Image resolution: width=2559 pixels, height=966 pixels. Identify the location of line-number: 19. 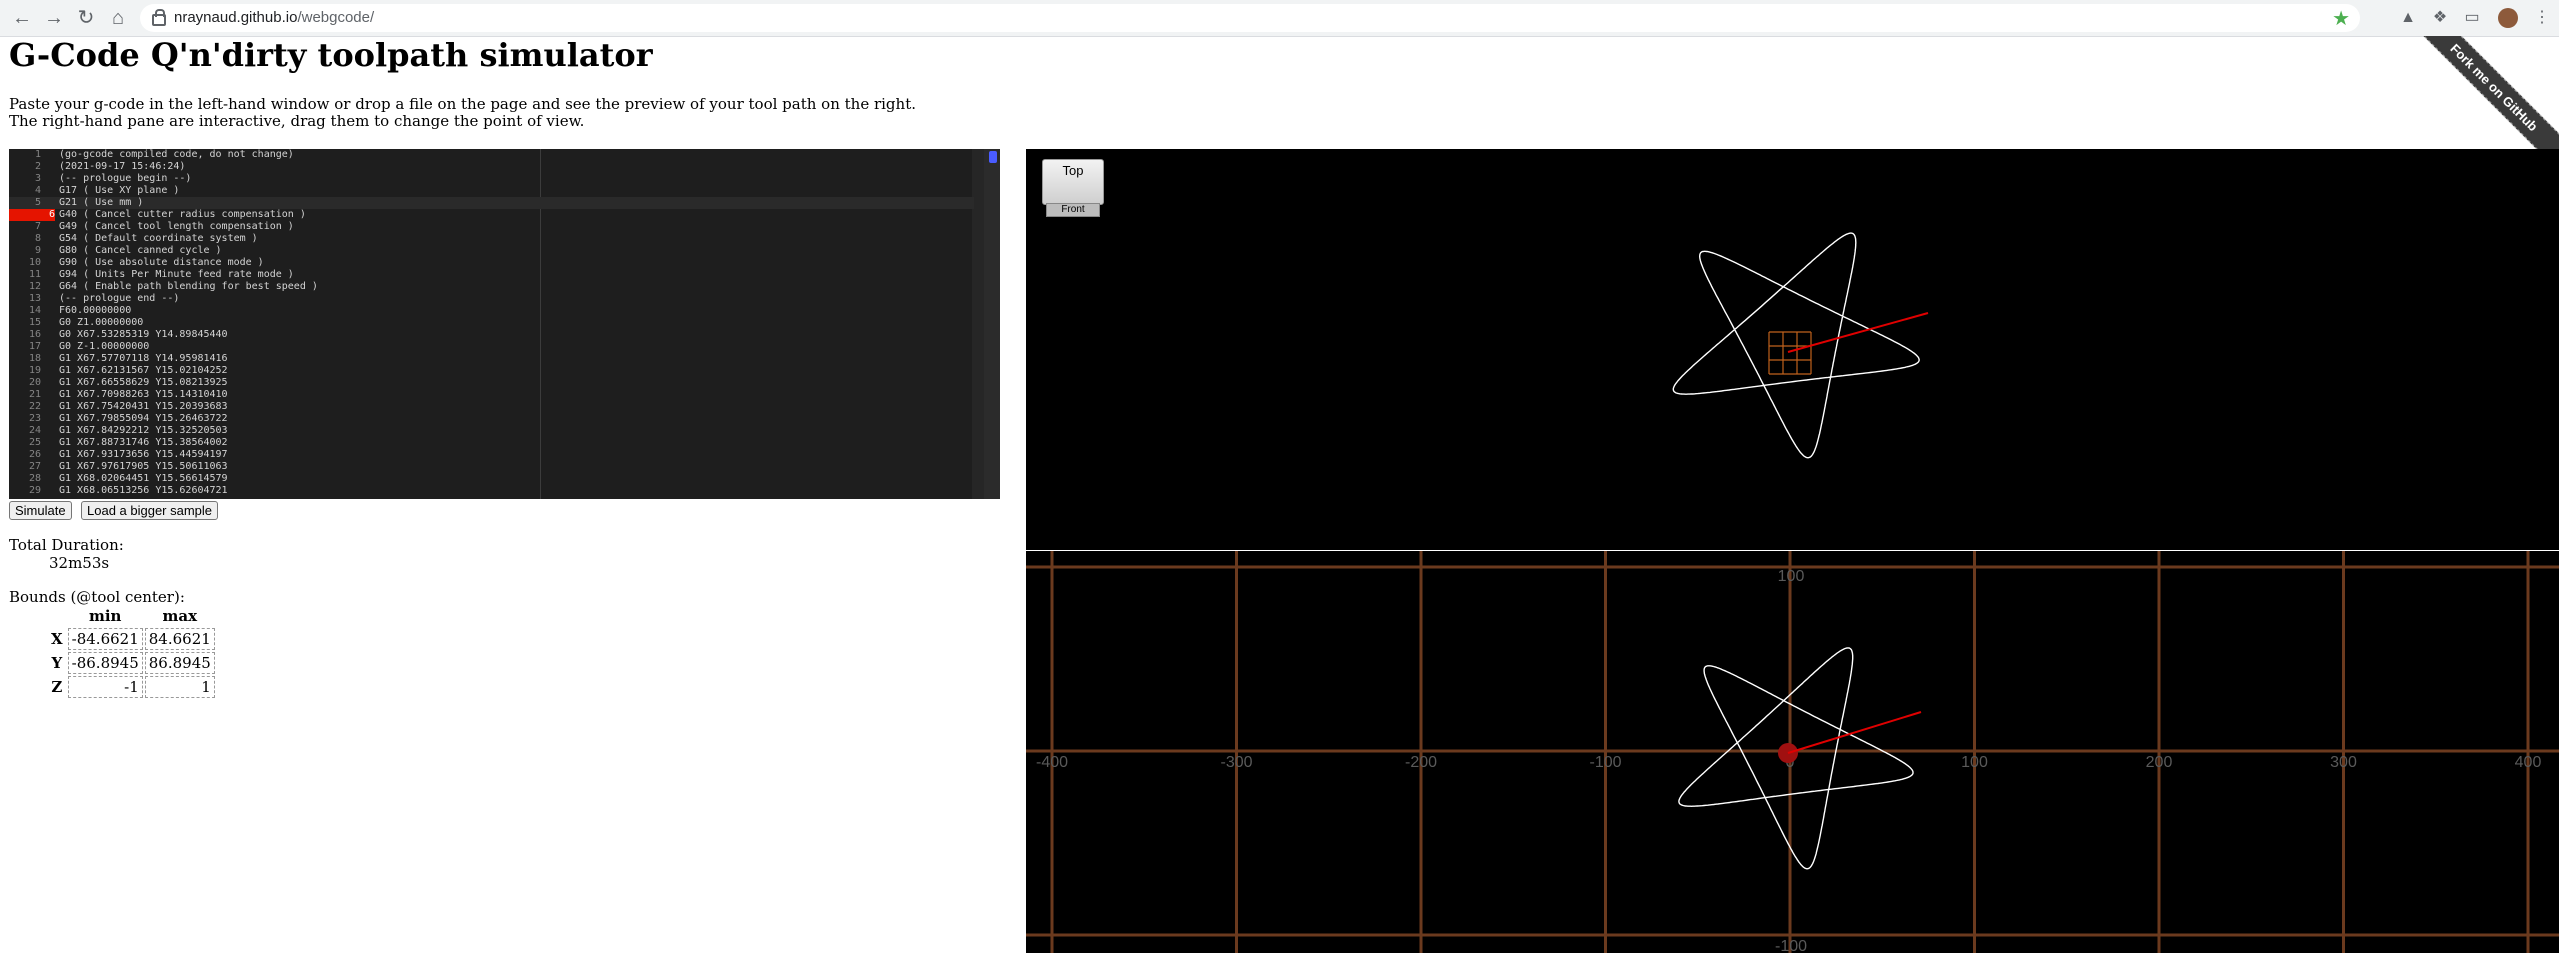
(34, 370).